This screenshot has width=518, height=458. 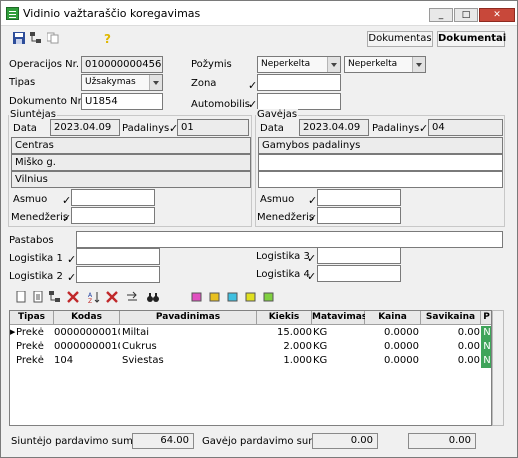 I want to click on automobilis-field, so click(x=299, y=101).